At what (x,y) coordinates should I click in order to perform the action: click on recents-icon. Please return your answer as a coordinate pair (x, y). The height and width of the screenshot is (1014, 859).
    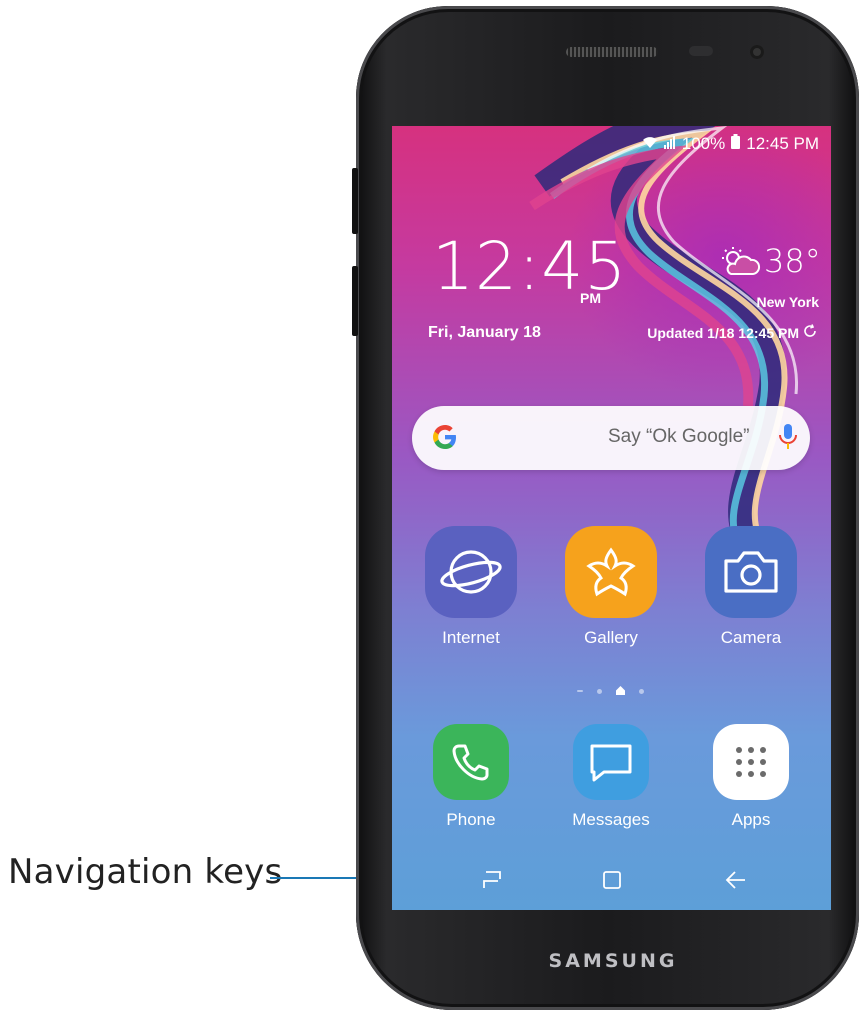
    Looking at the image, I should click on (492, 880).